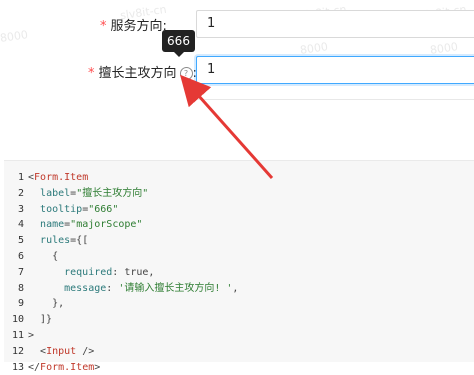 The height and width of the screenshot is (375, 474). What do you see at coordinates (20, 225) in the screenshot?
I see `line-number: 4` at bounding box center [20, 225].